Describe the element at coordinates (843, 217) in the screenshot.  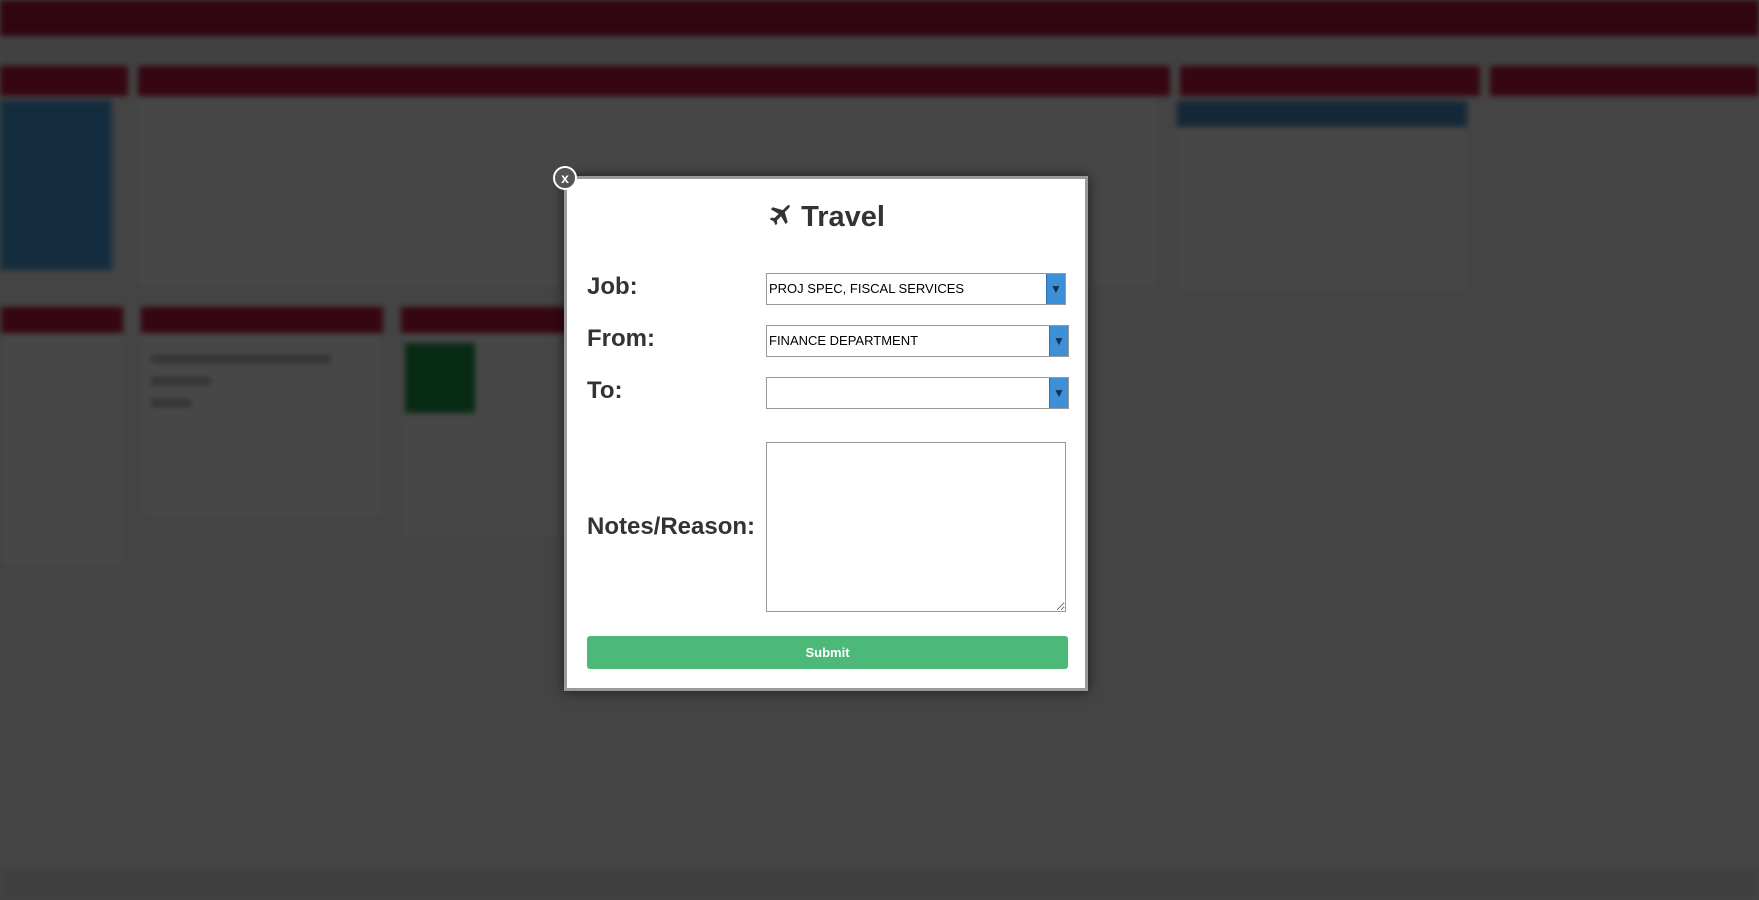
I see `modal-title-text: Travel` at that location.